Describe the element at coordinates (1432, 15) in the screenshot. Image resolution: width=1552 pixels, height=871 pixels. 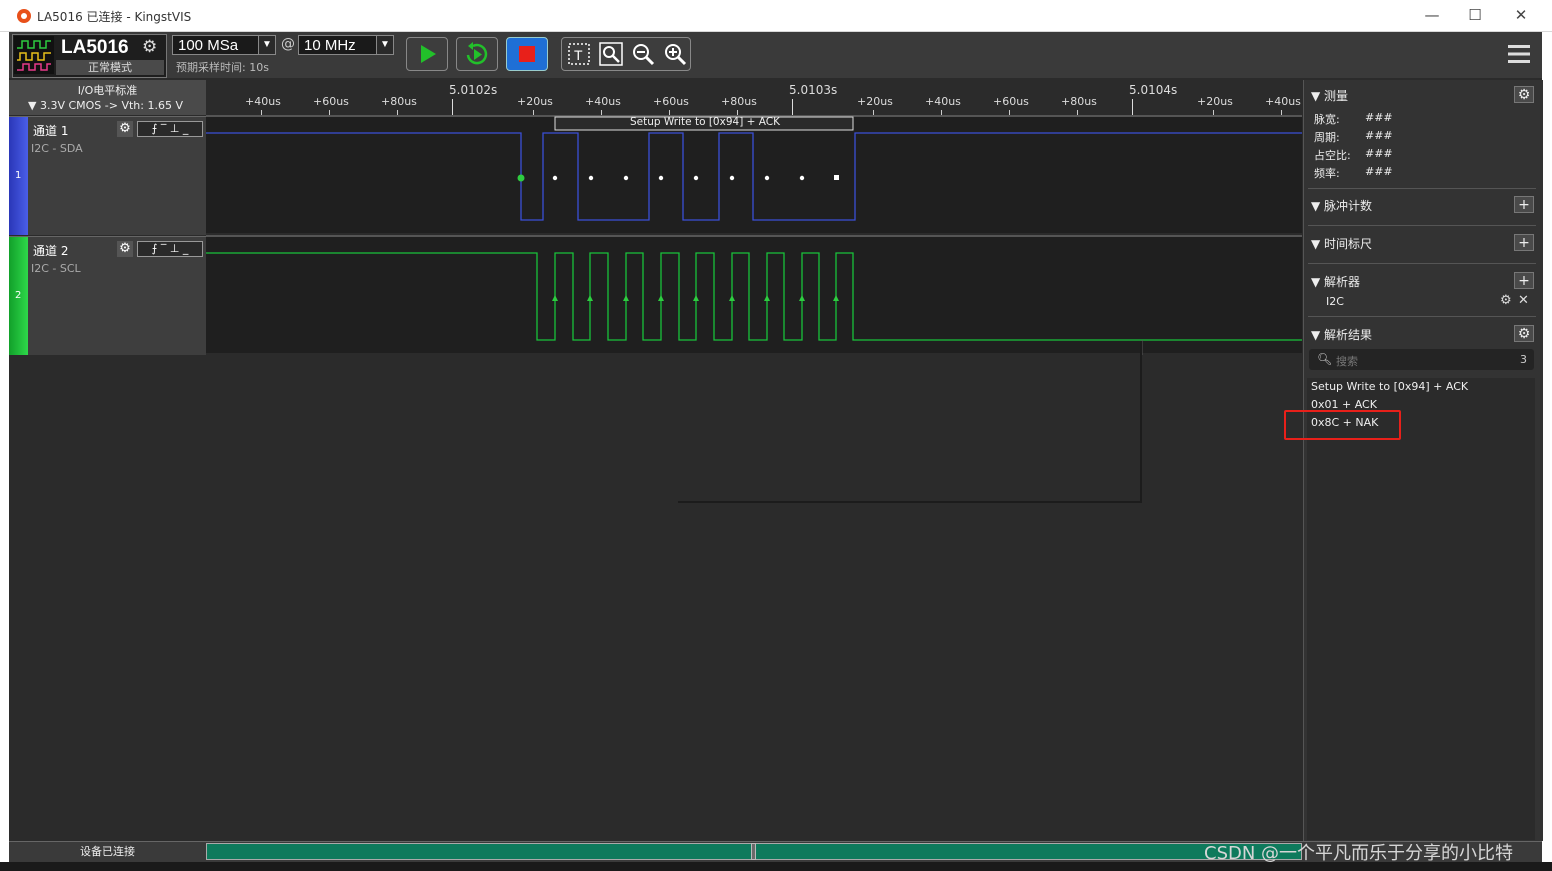
I see `minimize-button: —` at that location.